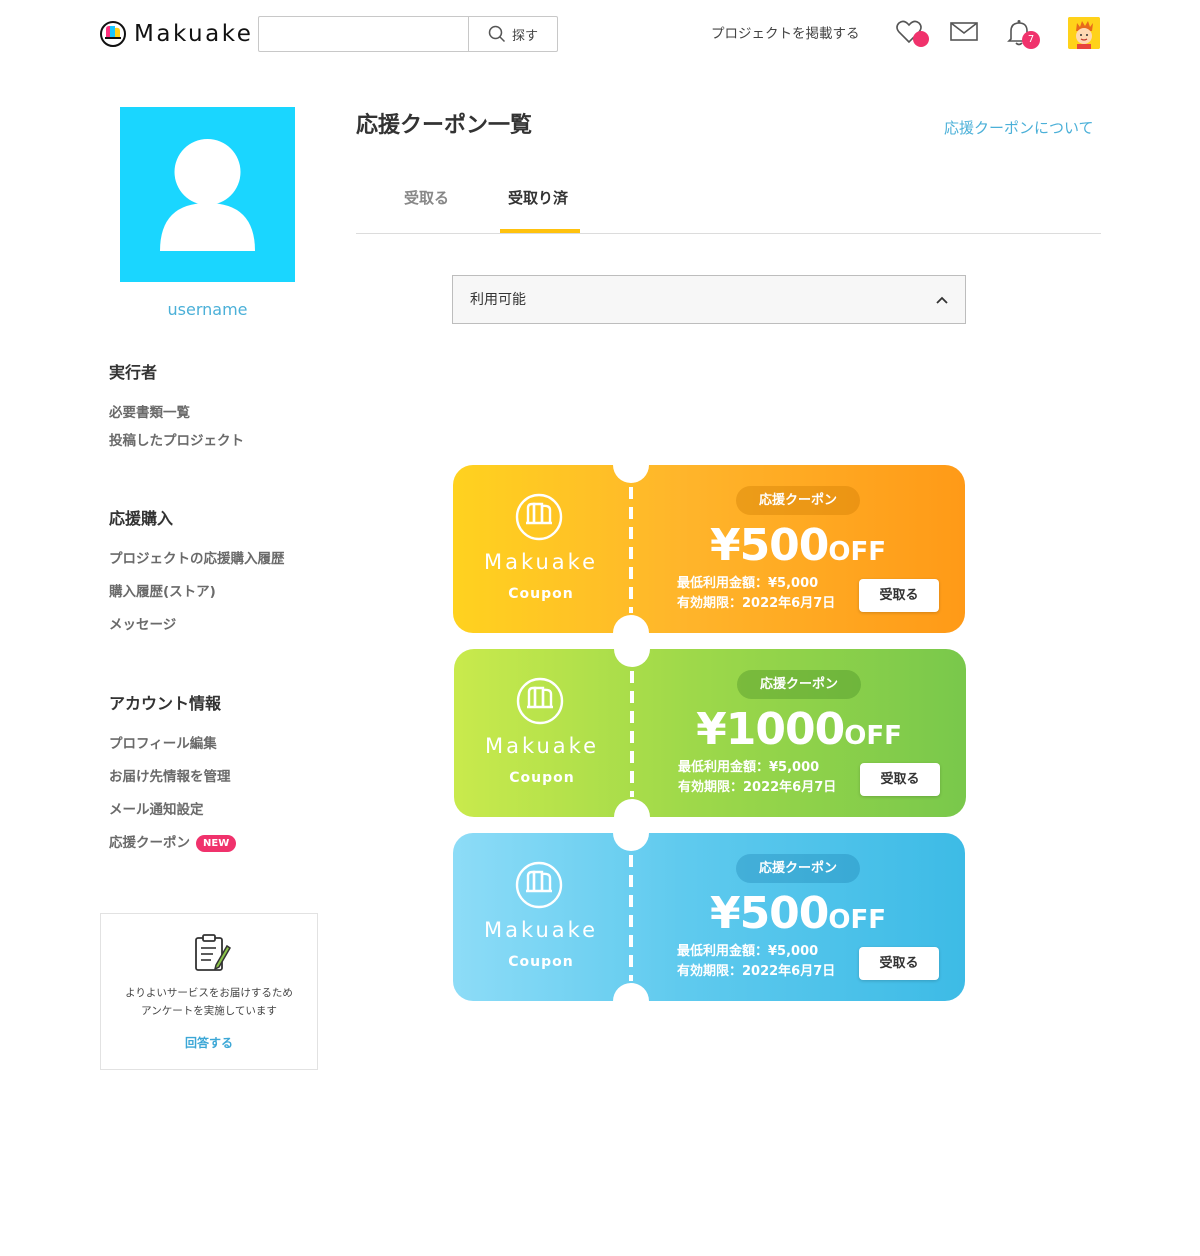  Describe the element at coordinates (194, 34) in the screenshot. I see `brand-name: Makuake` at that location.